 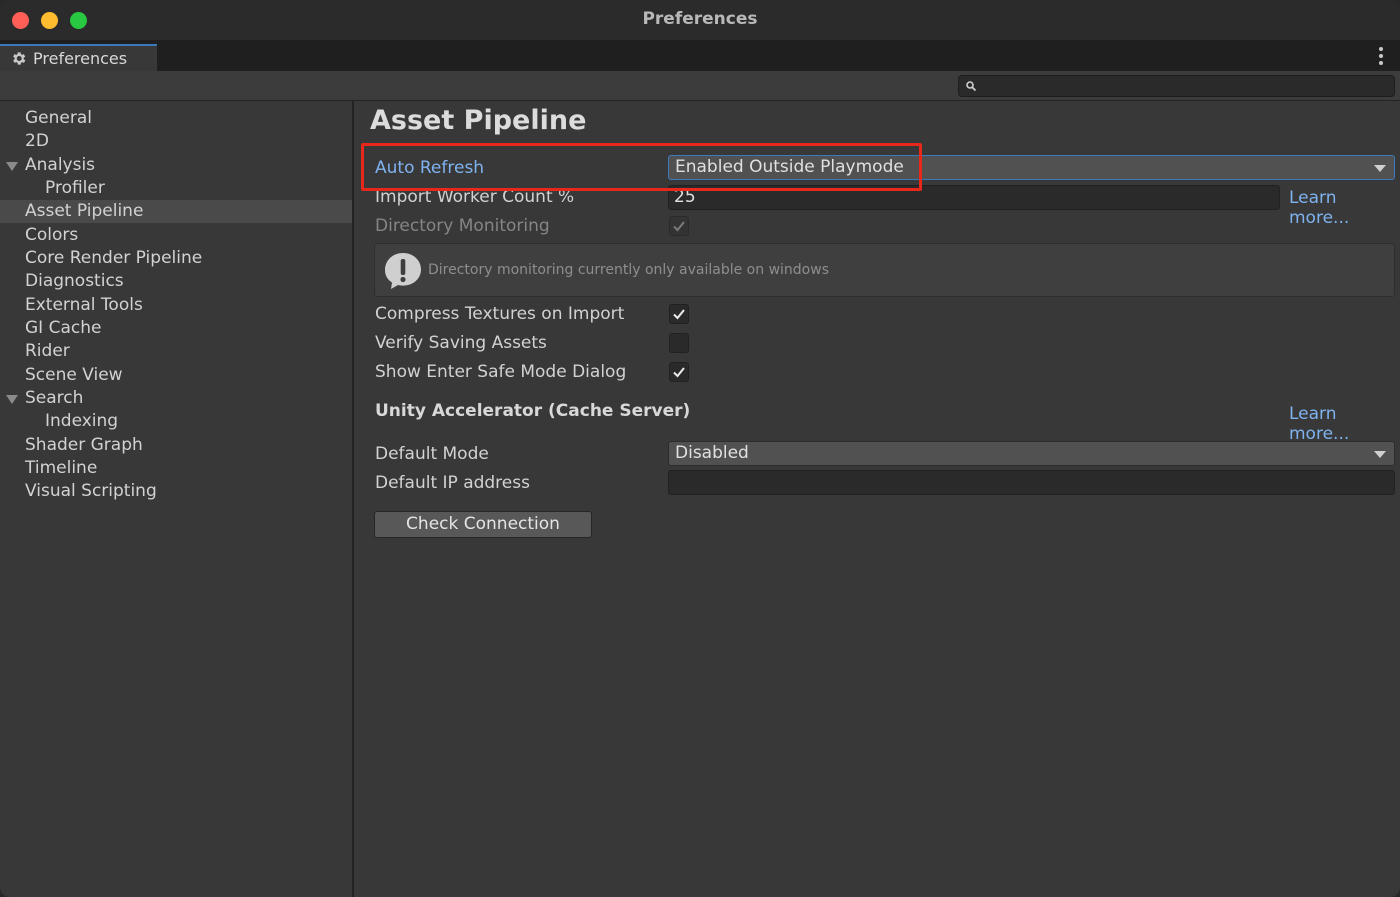 What do you see at coordinates (61, 468) in the screenshot?
I see `sidebar-item-label: Timeline` at bounding box center [61, 468].